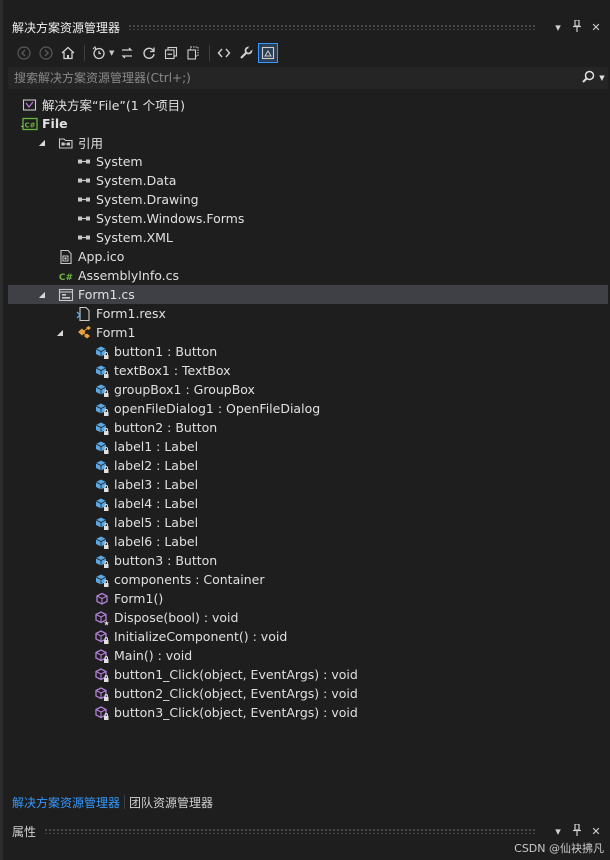 The height and width of the screenshot is (860, 610). What do you see at coordinates (308, 503) in the screenshot?
I see `tree-item: label4 : Label` at bounding box center [308, 503].